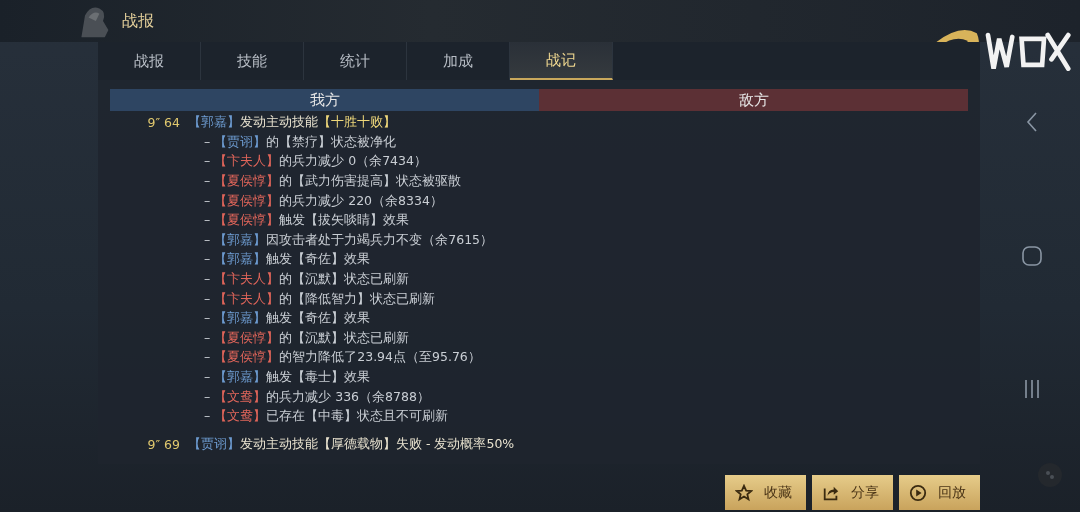 The height and width of the screenshot is (512, 1080). What do you see at coordinates (326, 417) in the screenshot?
I see `log-line: – 【文鸯】已存在【中毒】状态且不可刷新` at bounding box center [326, 417].